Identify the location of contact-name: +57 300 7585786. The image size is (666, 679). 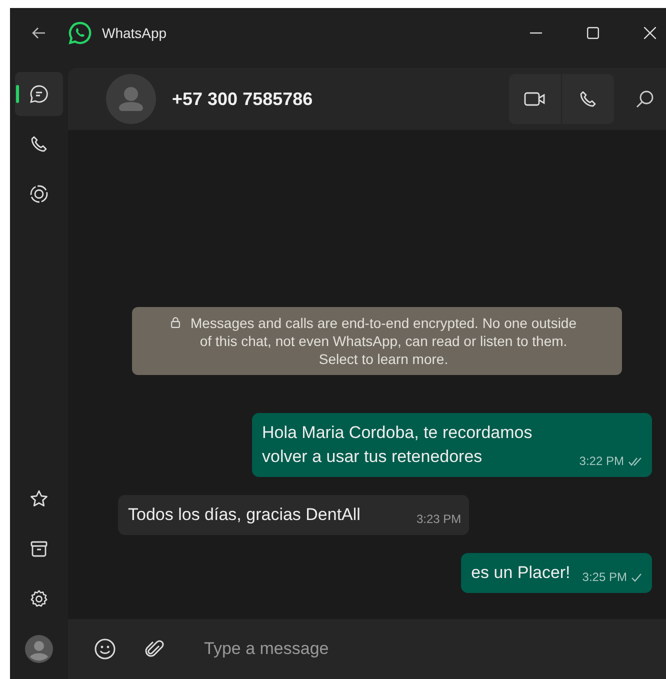
(242, 99).